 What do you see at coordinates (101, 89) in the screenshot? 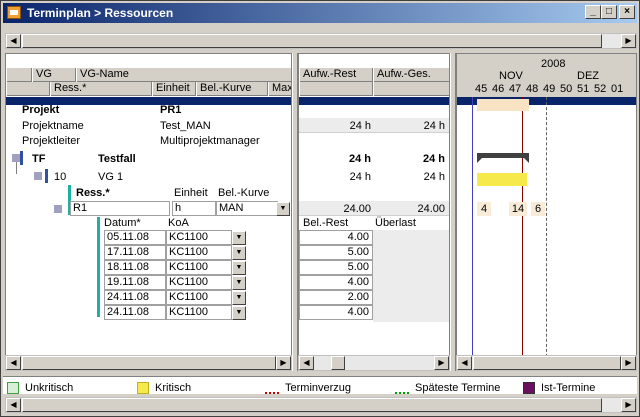
I see `col-ress: Ress.*` at bounding box center [101, 89].